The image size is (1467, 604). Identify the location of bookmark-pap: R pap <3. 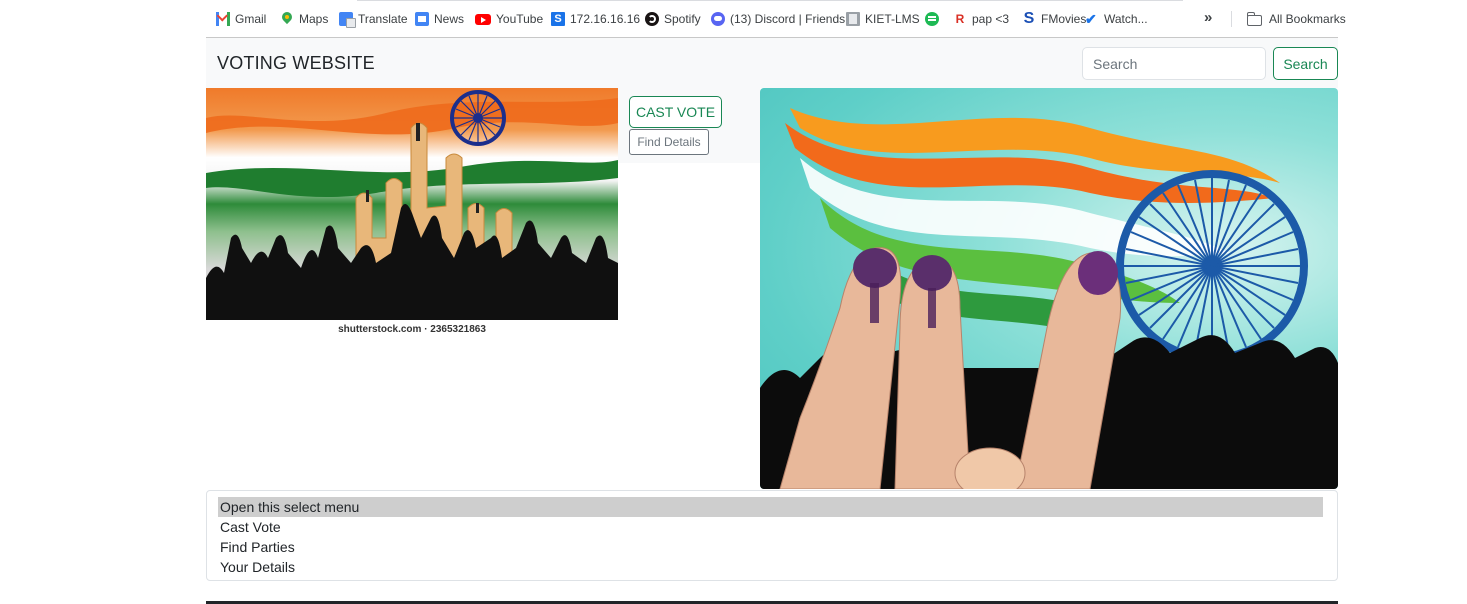
(981, 19).